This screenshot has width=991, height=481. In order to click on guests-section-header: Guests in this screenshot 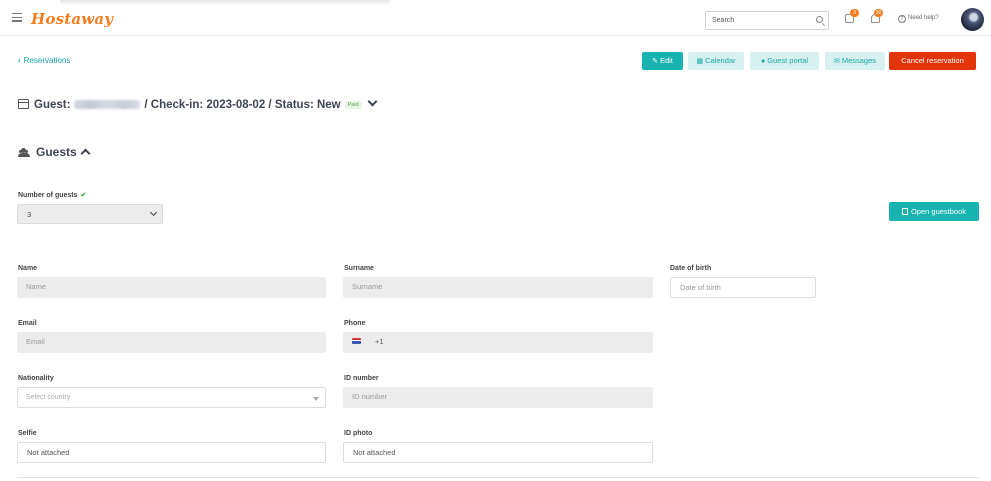, I will do `click(54, 152)`.